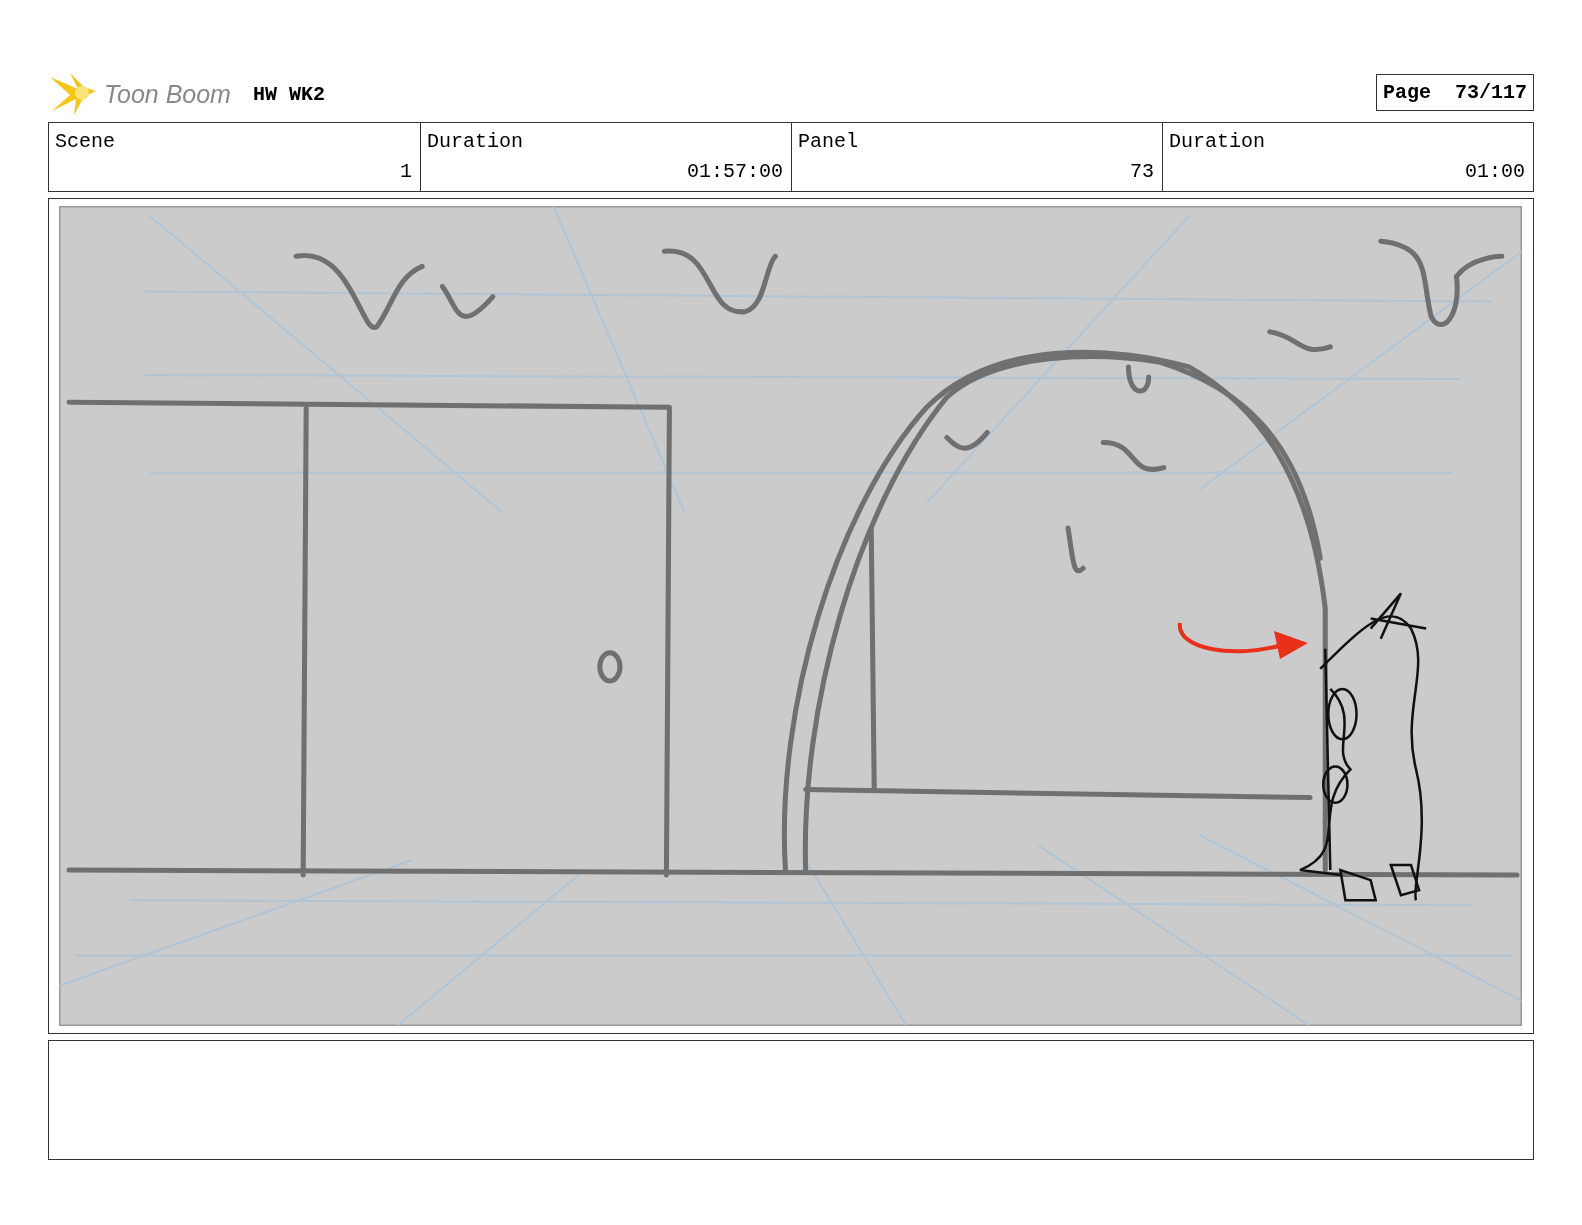 Image resolution: width=1582 pixels, height=1225 pixels. Describe the element at coordinates (406, 172) in the screenshot. I see `field-value: 1` at that location.